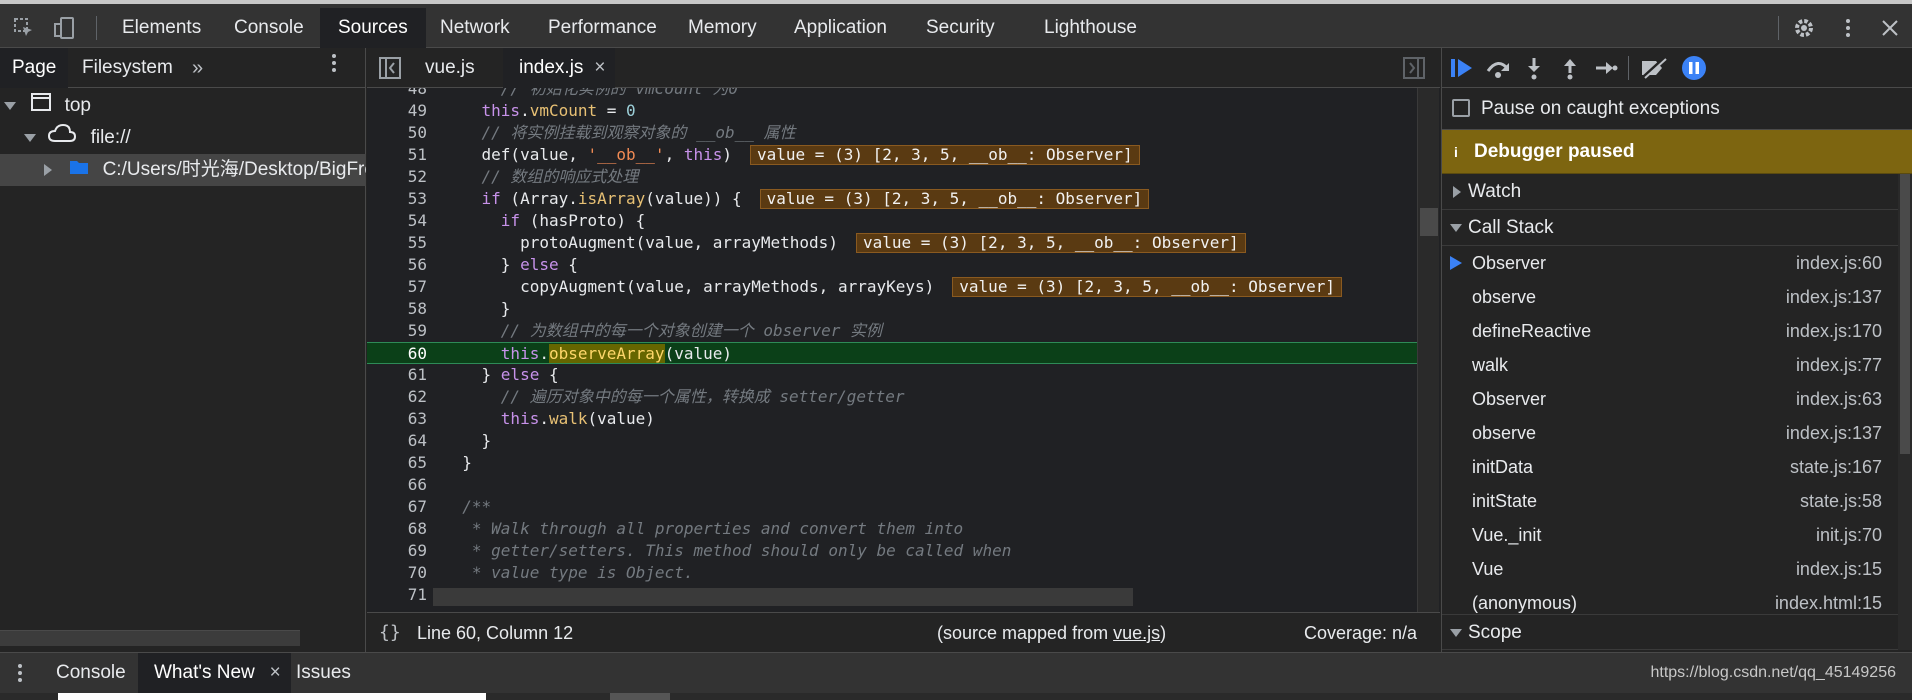 This screenshot has width=1912, height=700. What do you see at coordinates (1834, 331) in the screenshot?
I see `frame-location: index.js:170` at bounding box center [1834, 331].